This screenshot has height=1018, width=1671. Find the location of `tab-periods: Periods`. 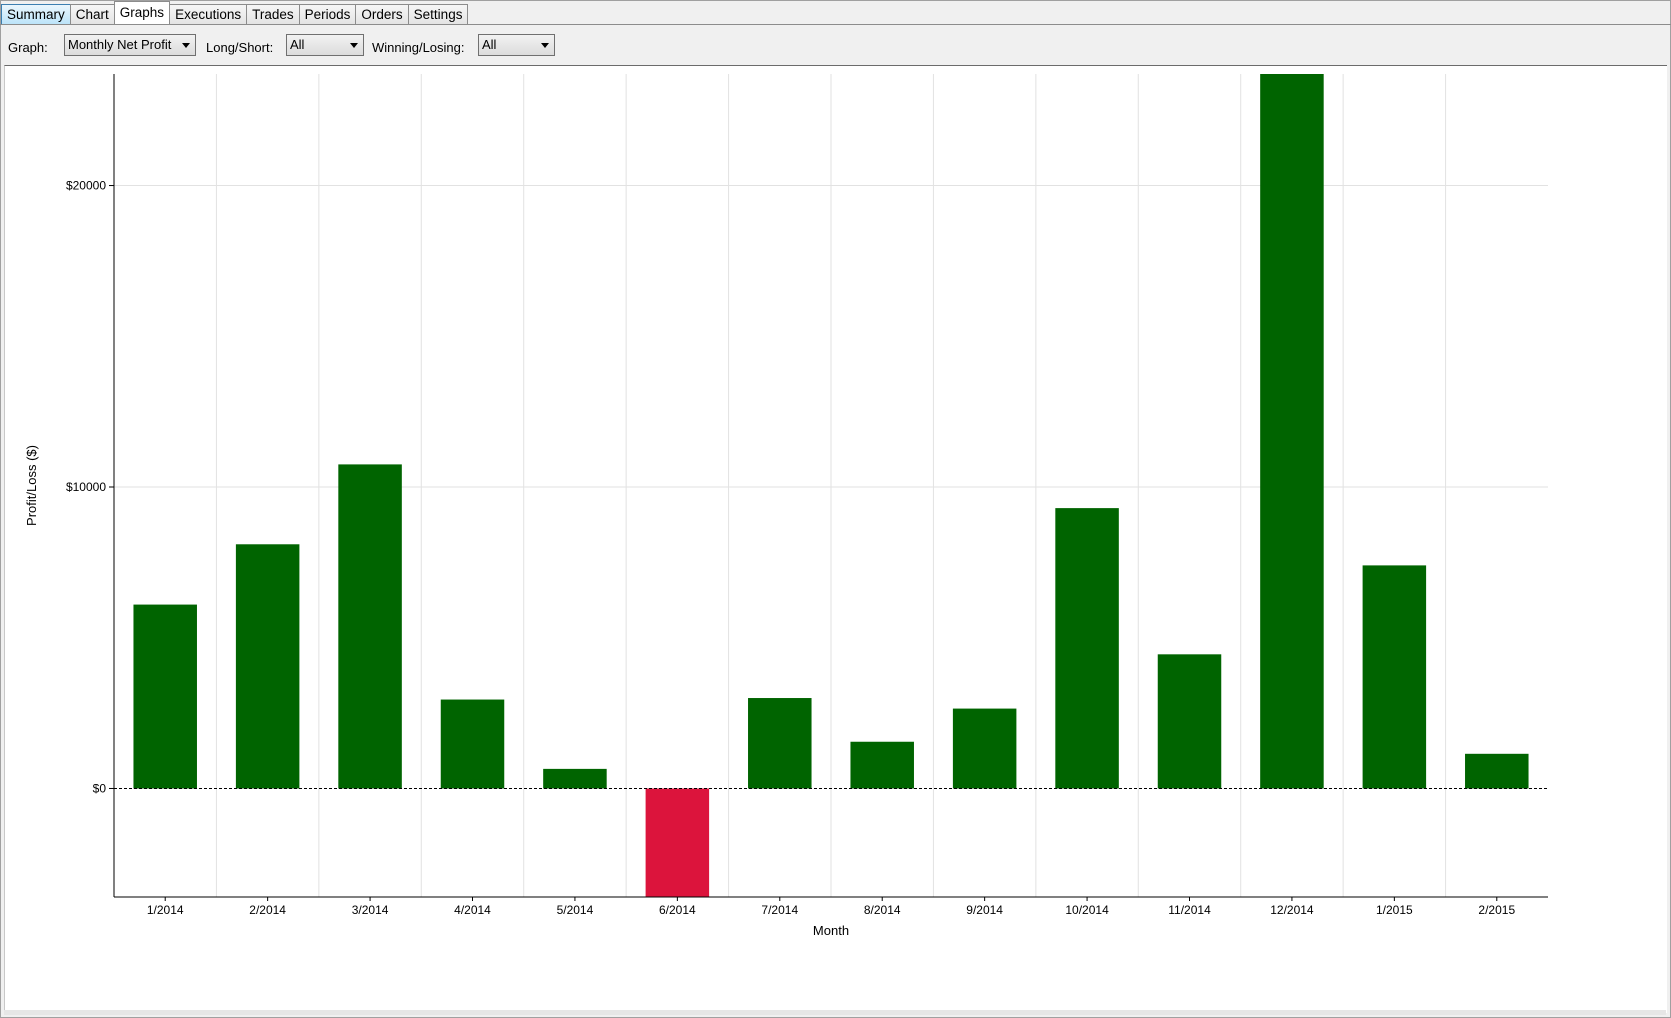

tab-periods: Periods is located at coordinates (327, 14).